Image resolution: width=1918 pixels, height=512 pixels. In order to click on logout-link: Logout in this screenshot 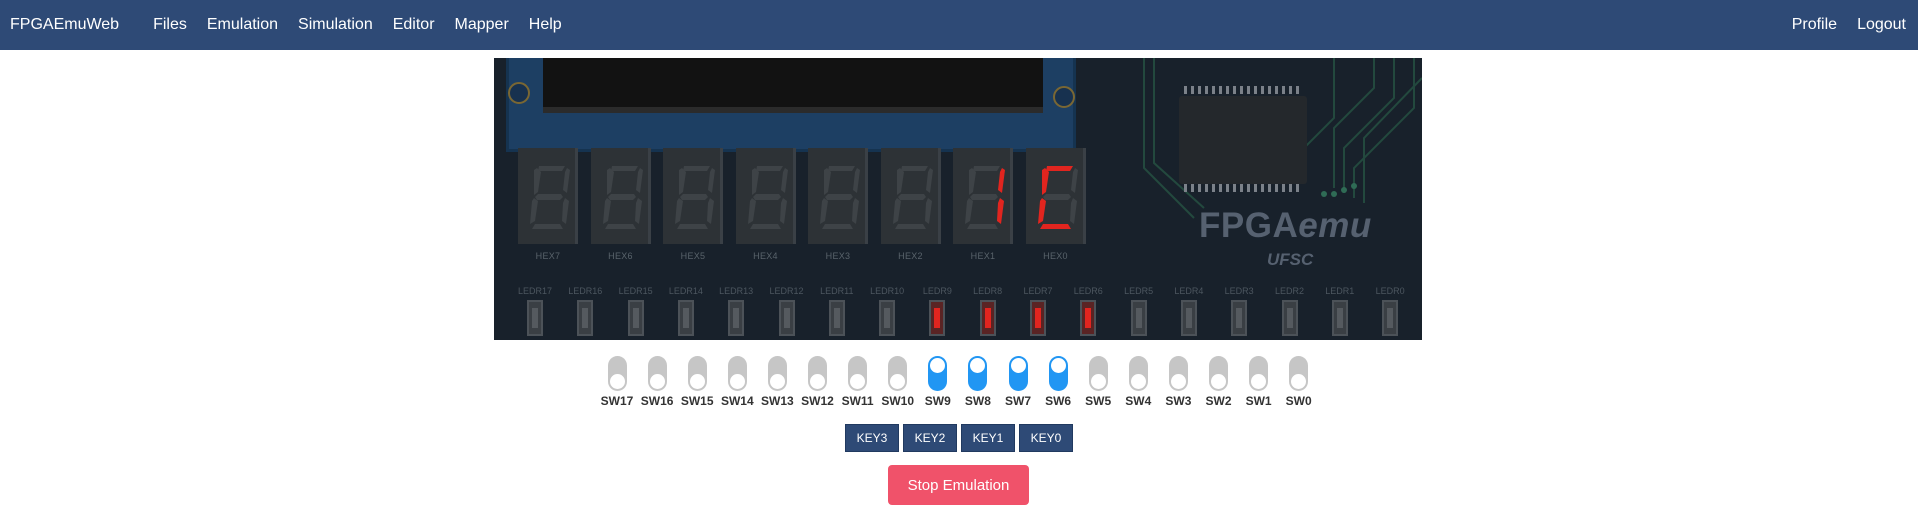, I will do `click(1882, 25)`.